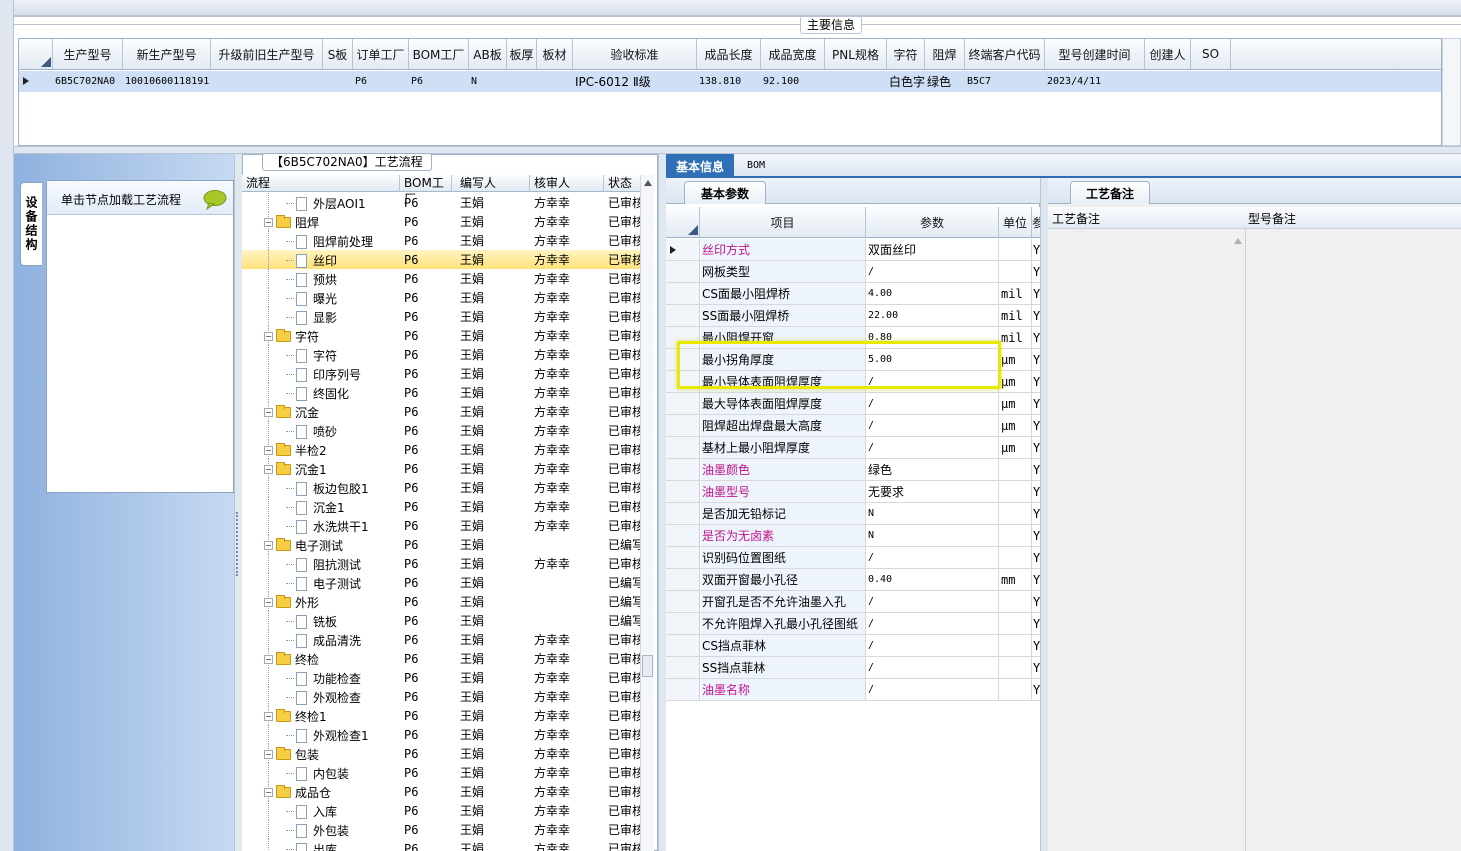 The image size is (1461, 851). Describe the element at coordinates (447, 278) in the screenshot. I see `tree-row: 预烘 P6 王娟 方幸幸 已审核` at that location.